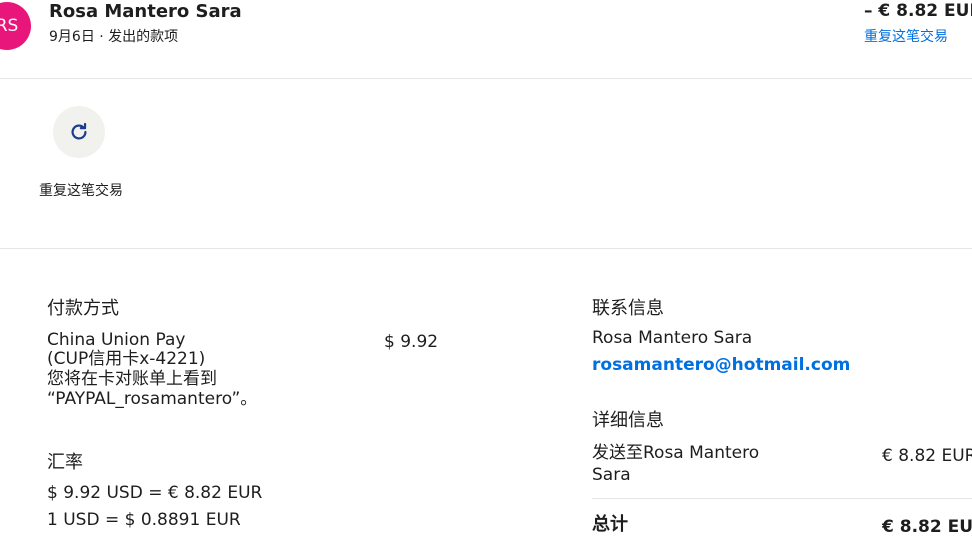  I want to click on sent-to-line1: 发送至Rosa Mantero, so click(676, 453).